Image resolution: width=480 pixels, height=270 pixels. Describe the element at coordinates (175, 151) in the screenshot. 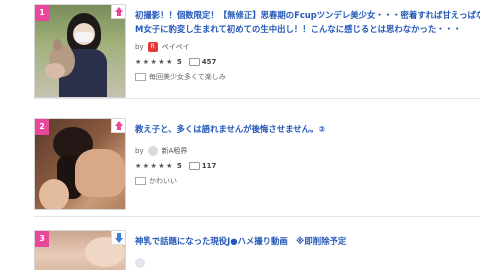

I see `author-name: 新A租界` at that location.